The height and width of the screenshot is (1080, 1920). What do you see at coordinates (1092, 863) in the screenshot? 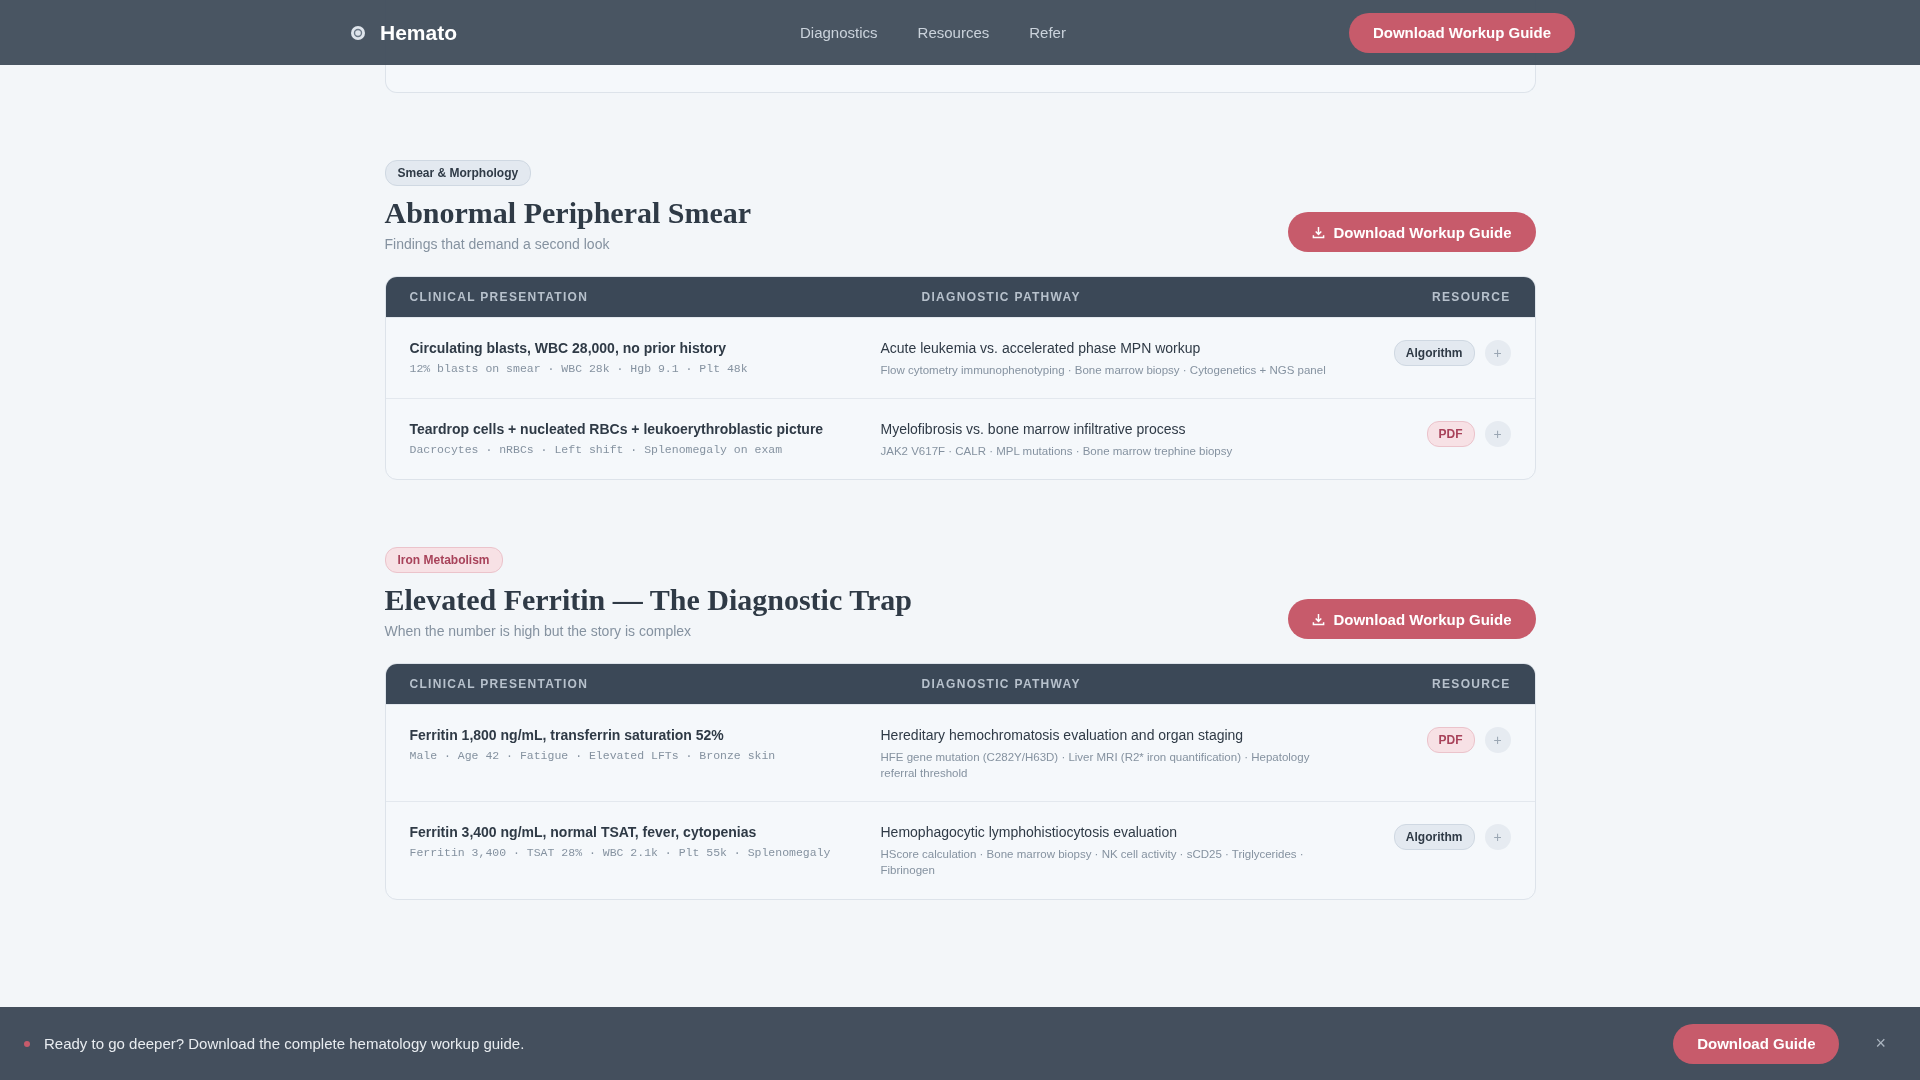
I see `pathway-tests: HScore calculation · Bone marrow biopsy · NK cell activity · sCD25 · Triglycerides · Fibrinogen` at bounding box center [1092, 863].